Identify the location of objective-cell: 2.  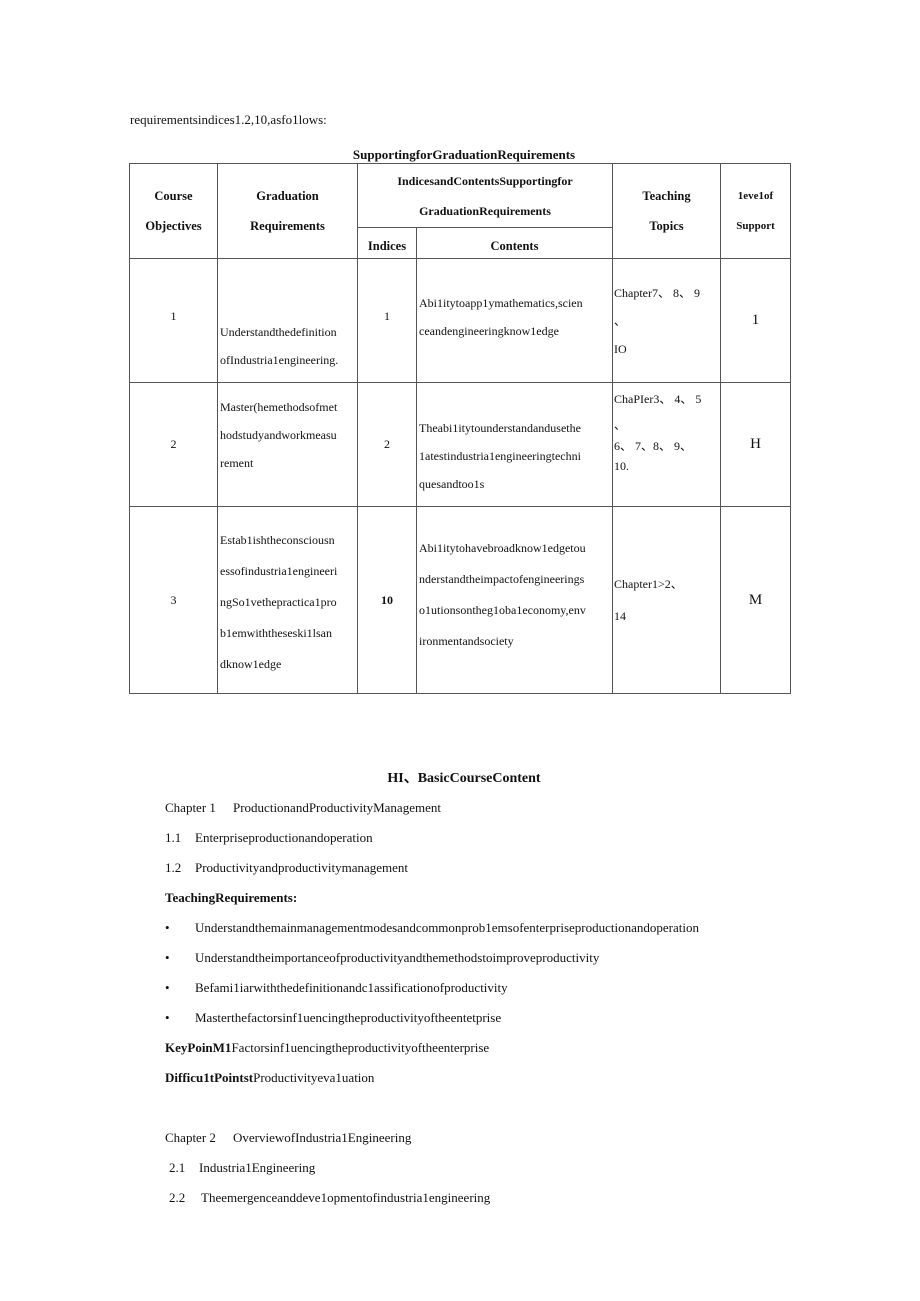
(173, 444).